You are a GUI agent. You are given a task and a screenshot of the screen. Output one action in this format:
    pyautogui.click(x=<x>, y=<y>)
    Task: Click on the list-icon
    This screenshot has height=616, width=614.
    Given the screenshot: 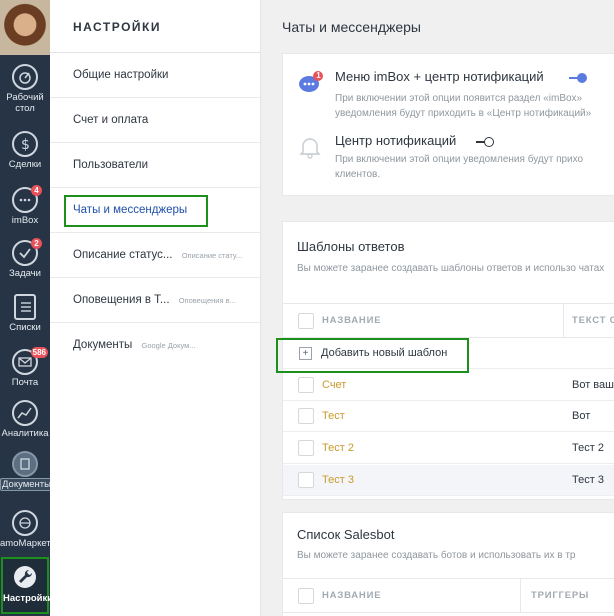 What is the action you would take?
    pyautogui.click(x=25, y=307)
    